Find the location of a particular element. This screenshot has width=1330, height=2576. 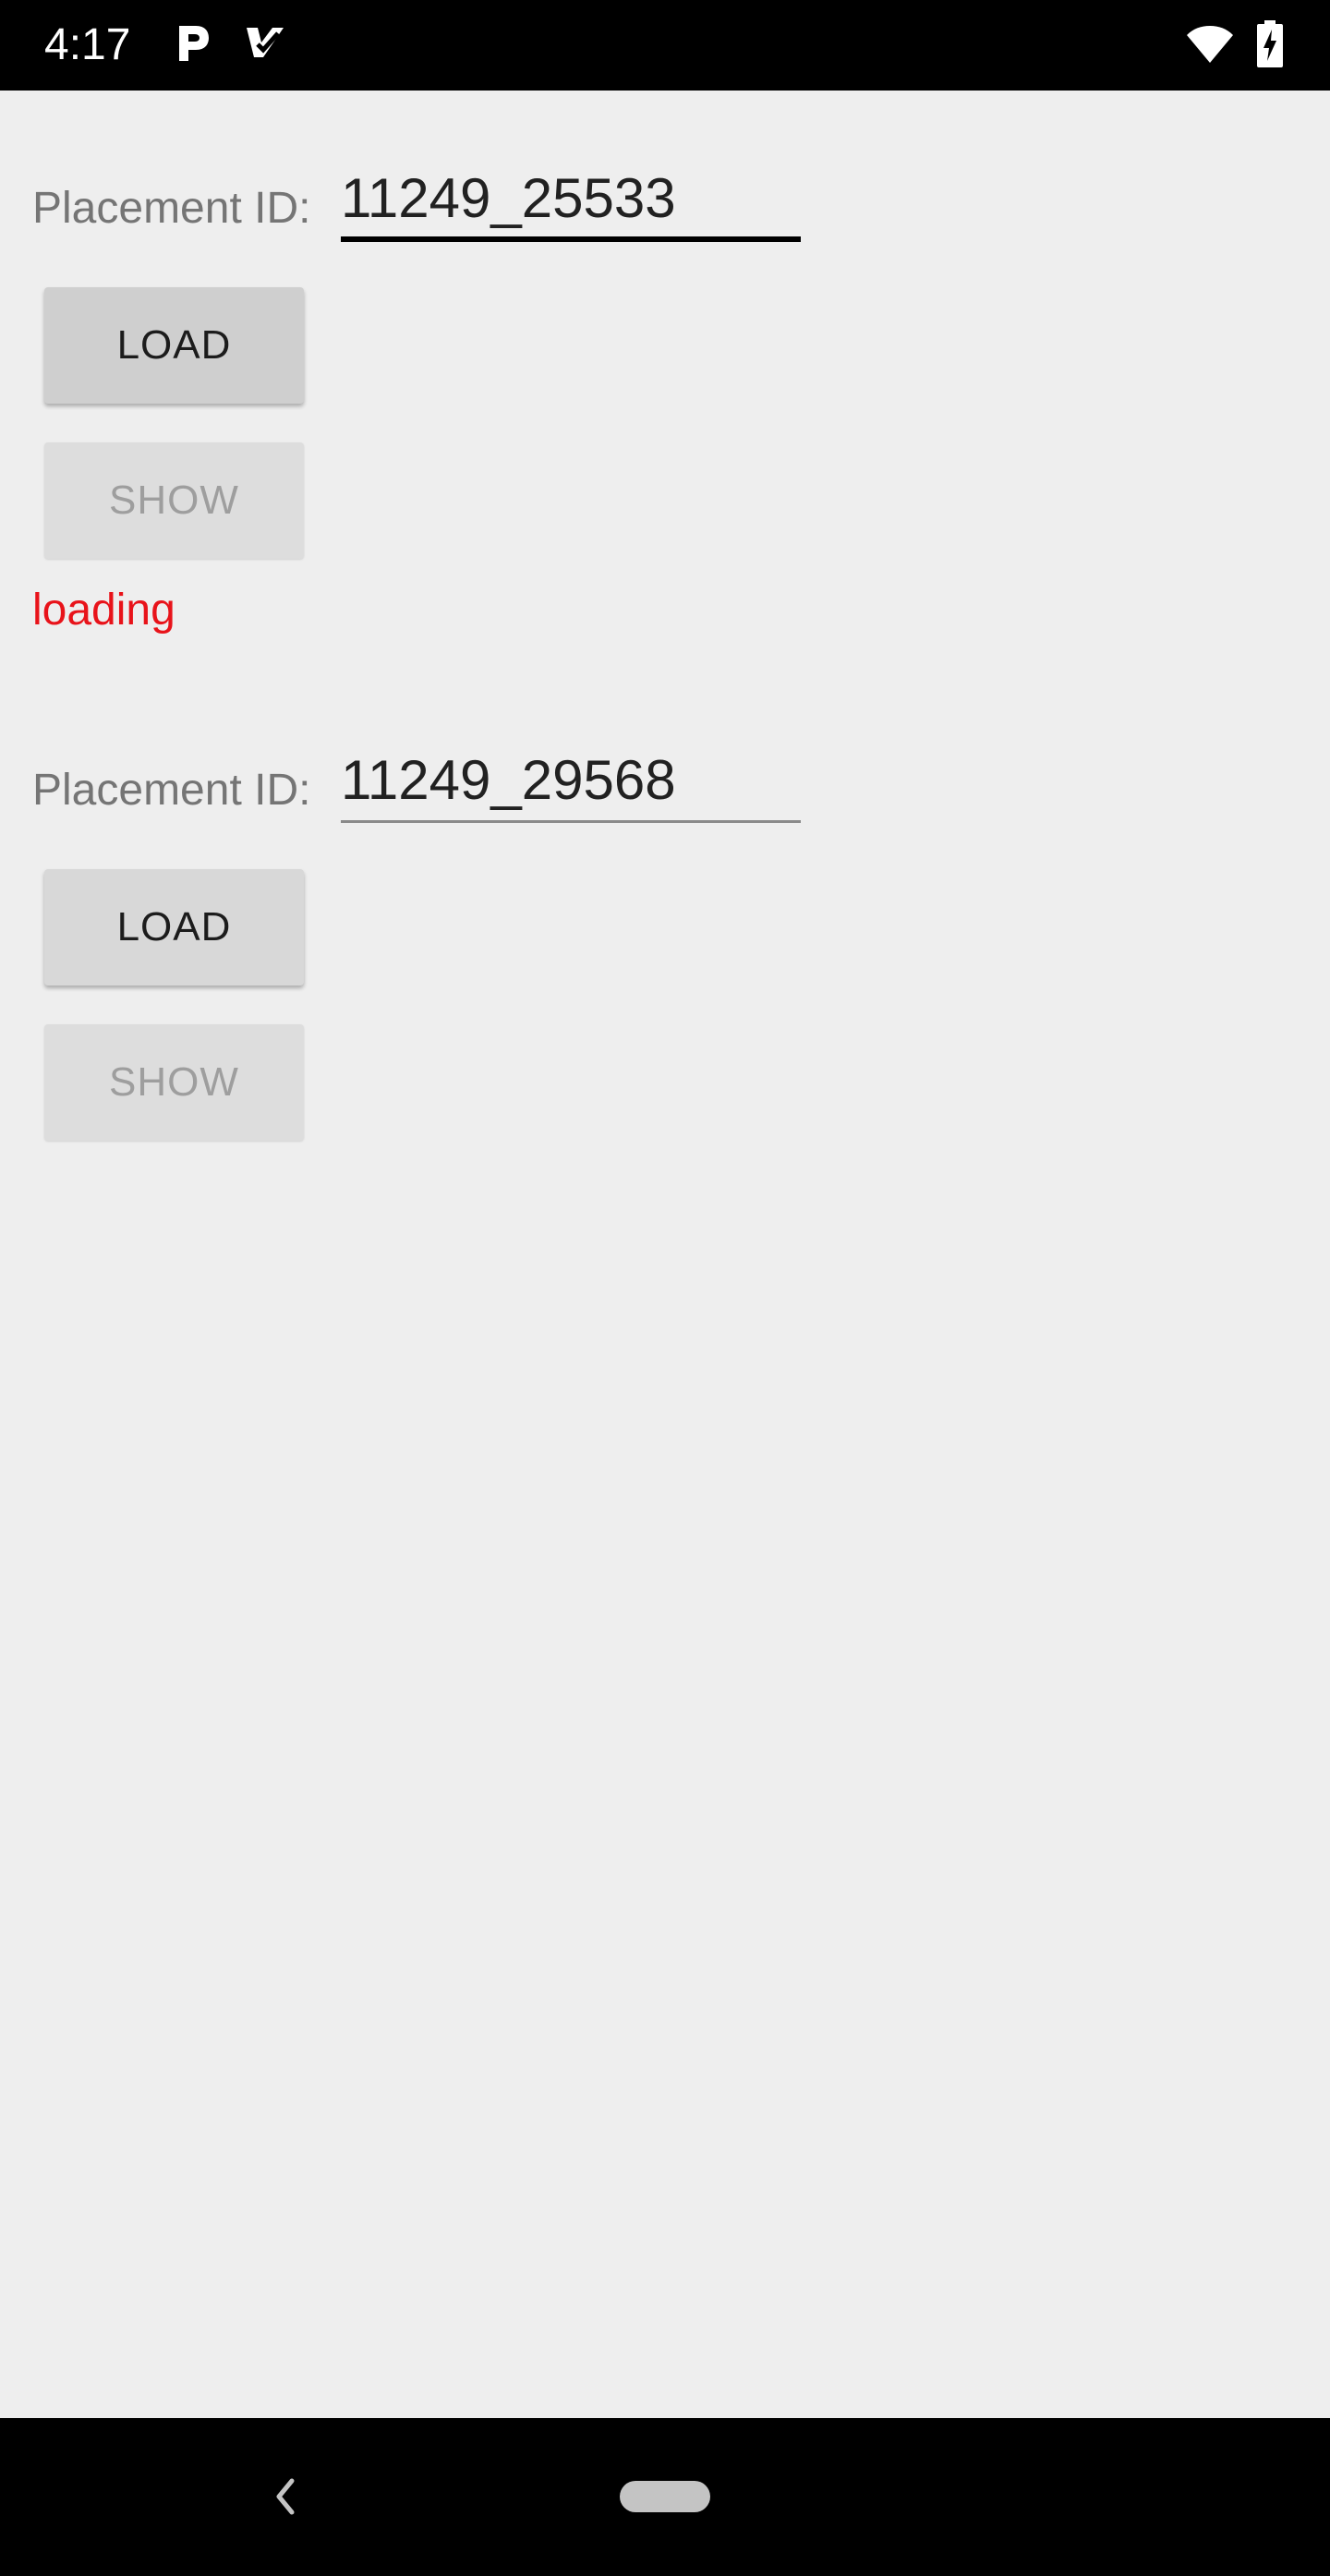

home-pill-icon is located at coordinates (665, 2496).